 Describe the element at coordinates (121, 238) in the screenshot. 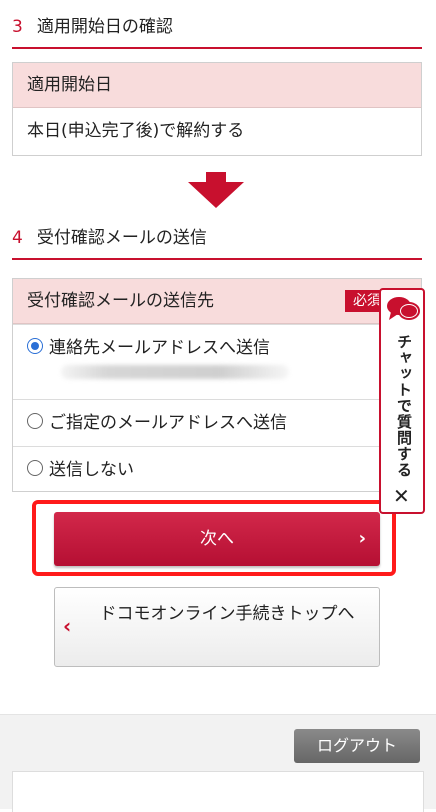

I see `section-4-title: 受付確認メールの送信` at that location.